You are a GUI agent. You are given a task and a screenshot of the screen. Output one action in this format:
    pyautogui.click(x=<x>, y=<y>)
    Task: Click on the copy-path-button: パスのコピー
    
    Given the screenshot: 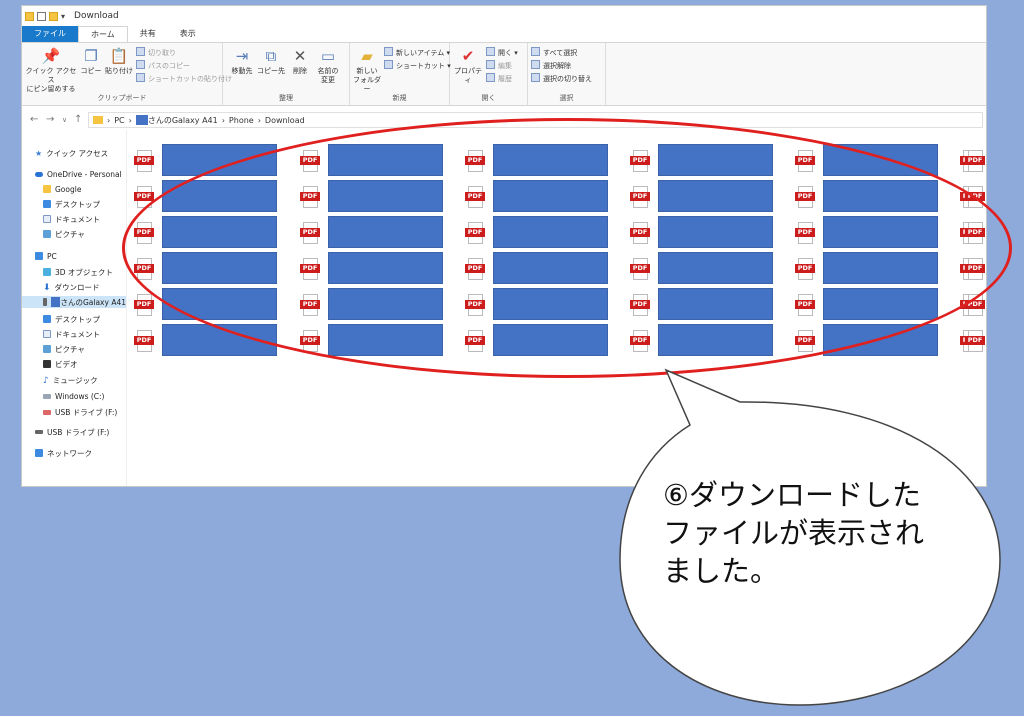 What is the action you would take?
    pyautogui.click(x=163, y=65)
    